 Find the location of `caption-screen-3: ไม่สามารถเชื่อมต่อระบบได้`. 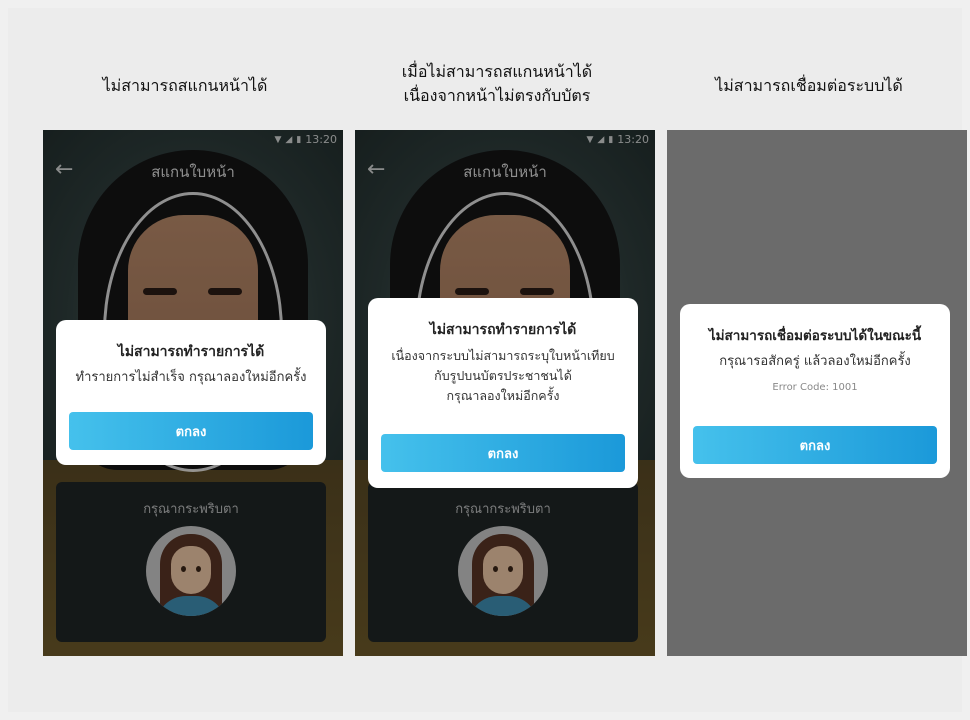

caption-screen-3: ไม่สามารถเชื่อมต่อระบบได้ is located at coordinates (809, 85).